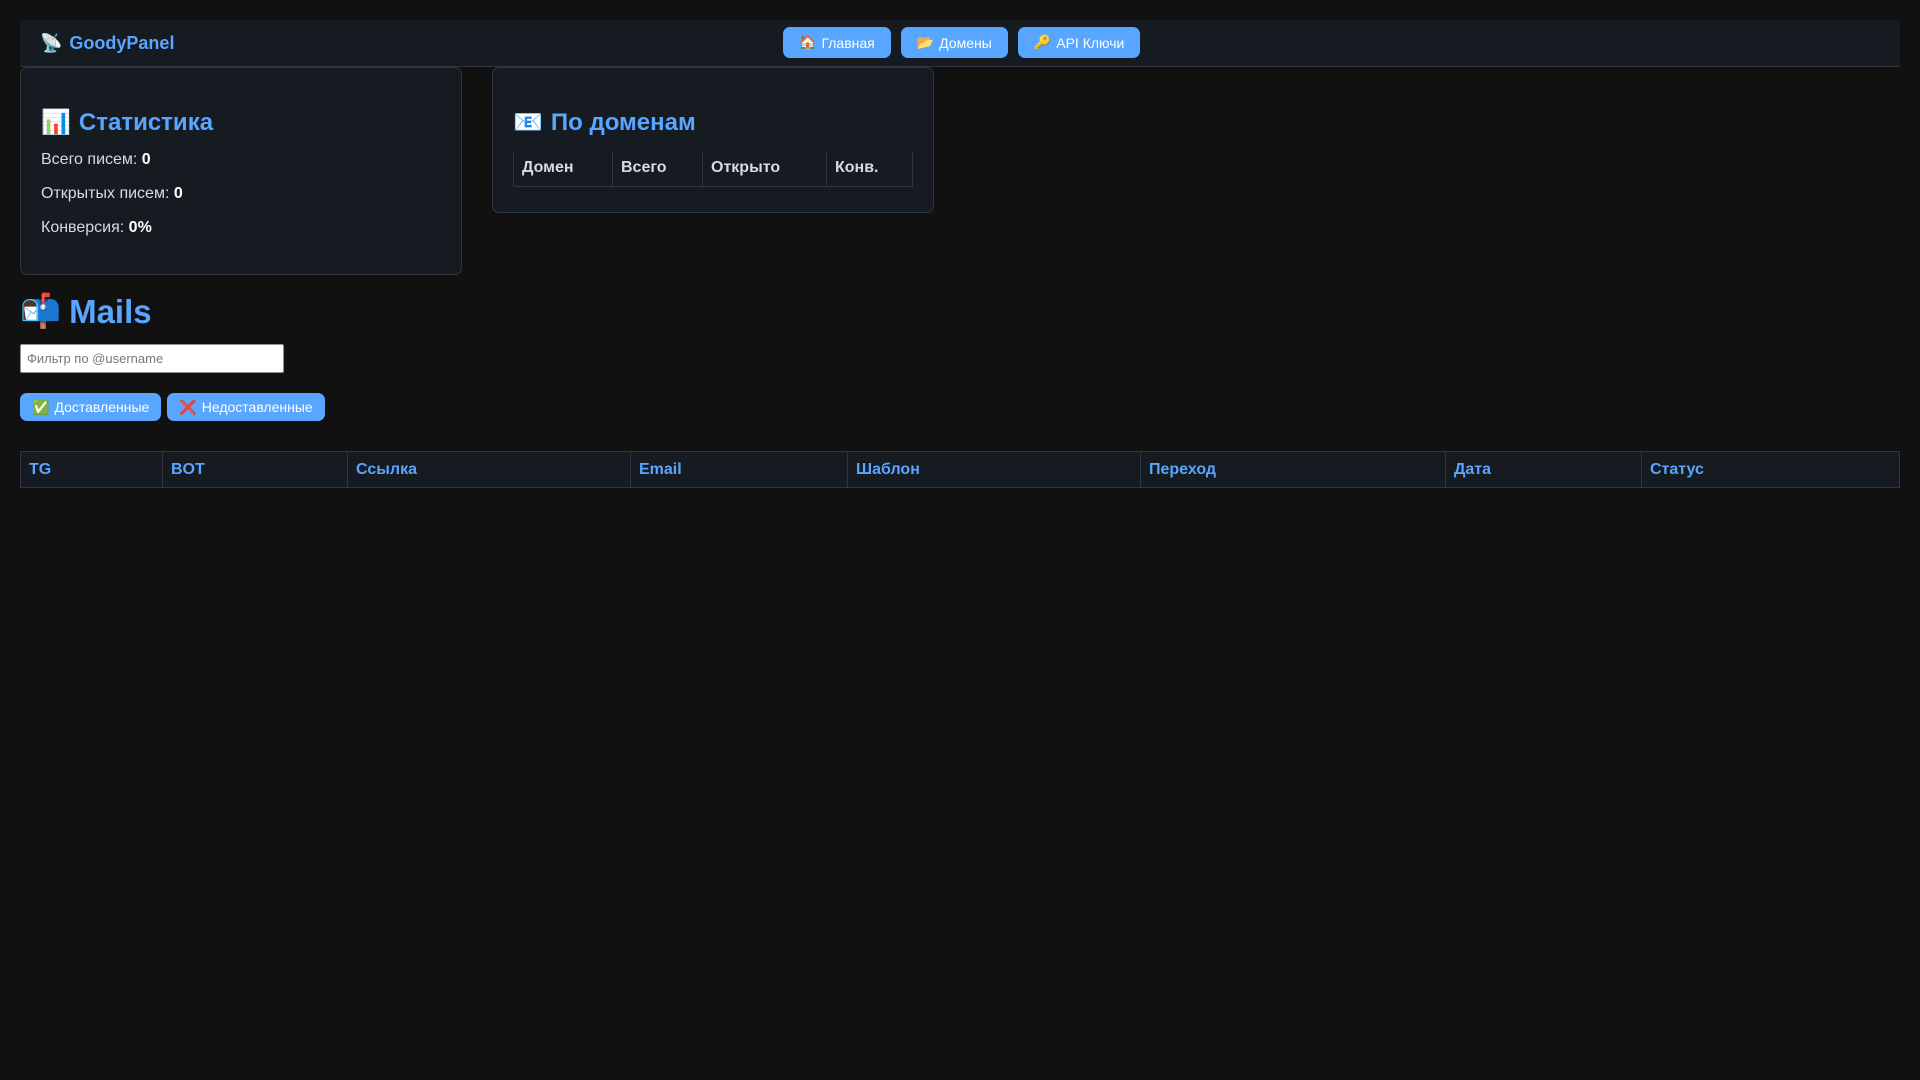 This screenshot has width=1920, height=1080. What do you see at coordinates (140, 227) in the screenshot?
I see `stat-conversion-value: 0%` at bounding box center [140, 227].